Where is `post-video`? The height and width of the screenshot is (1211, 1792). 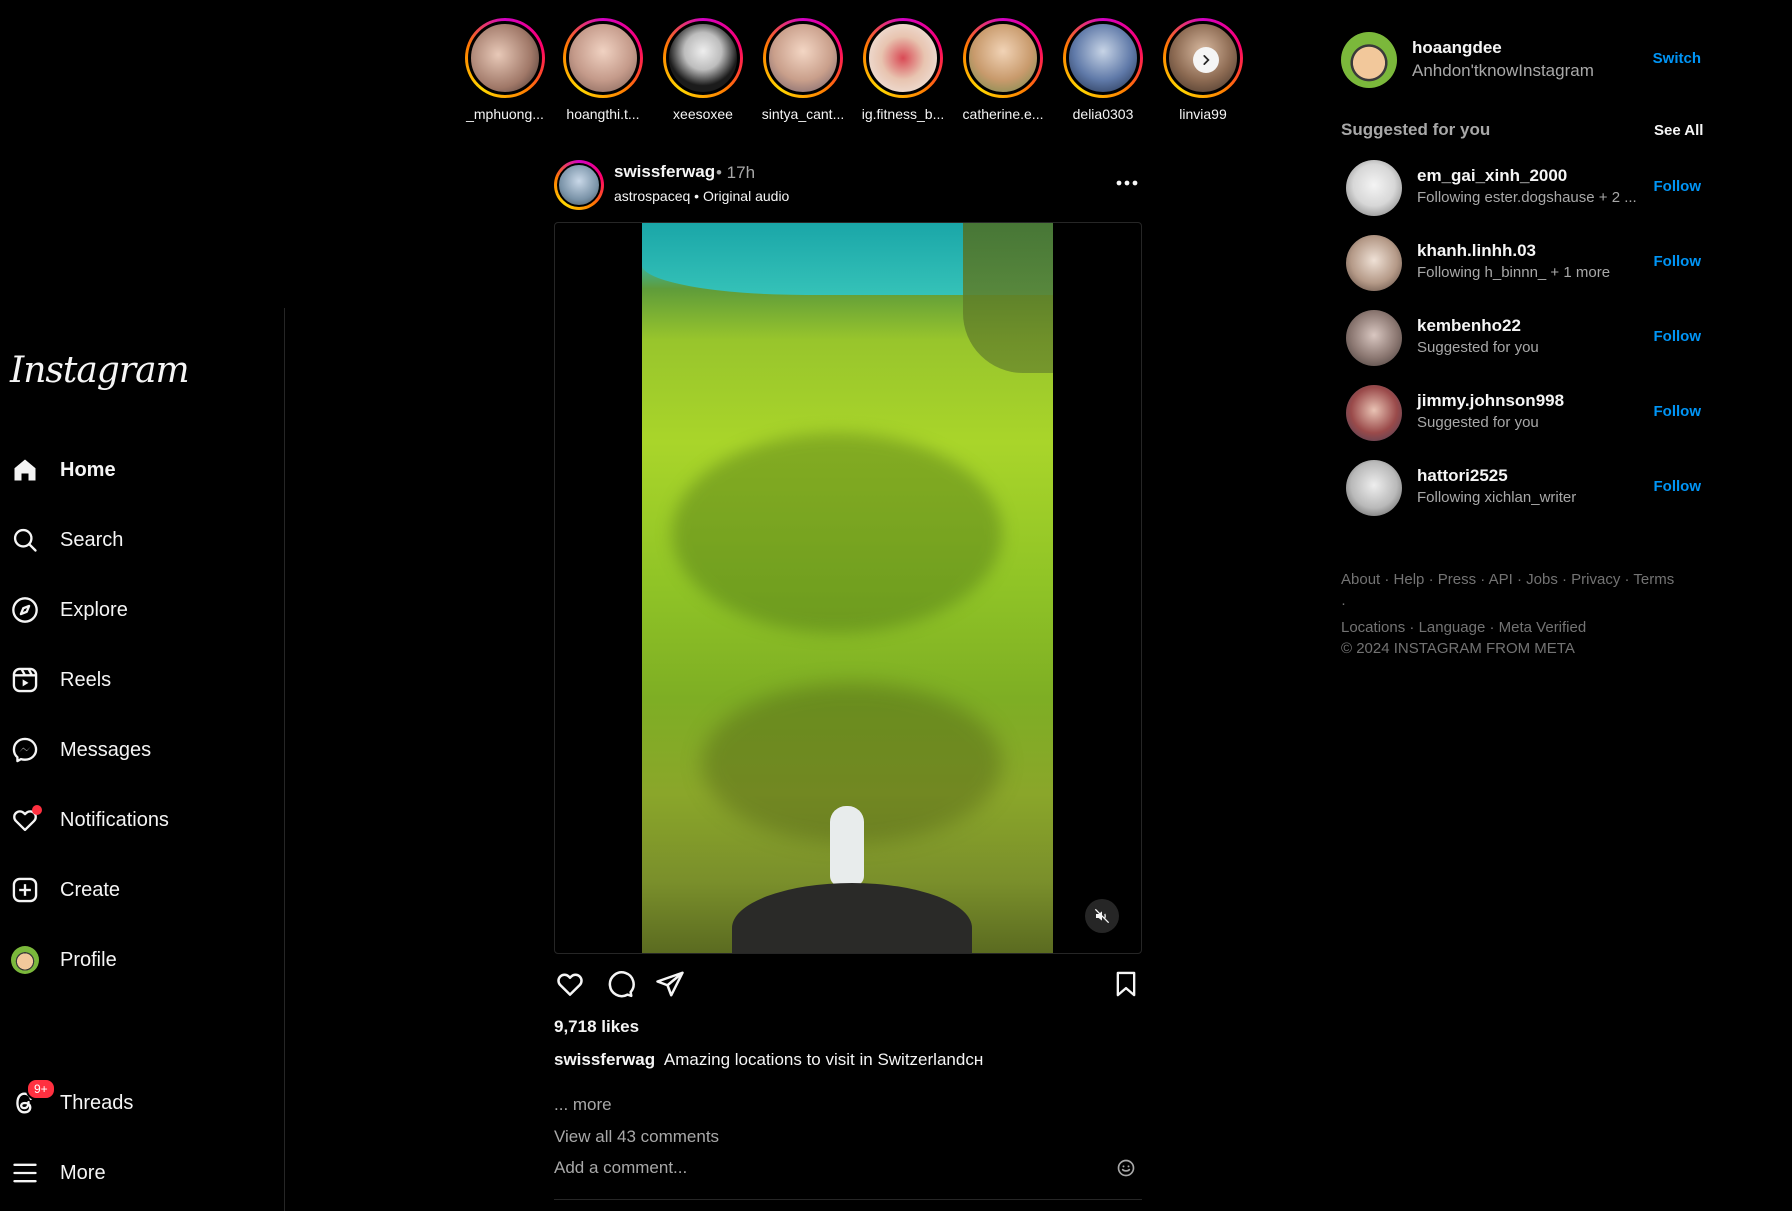 post-video is located at coordinates (847, 588).